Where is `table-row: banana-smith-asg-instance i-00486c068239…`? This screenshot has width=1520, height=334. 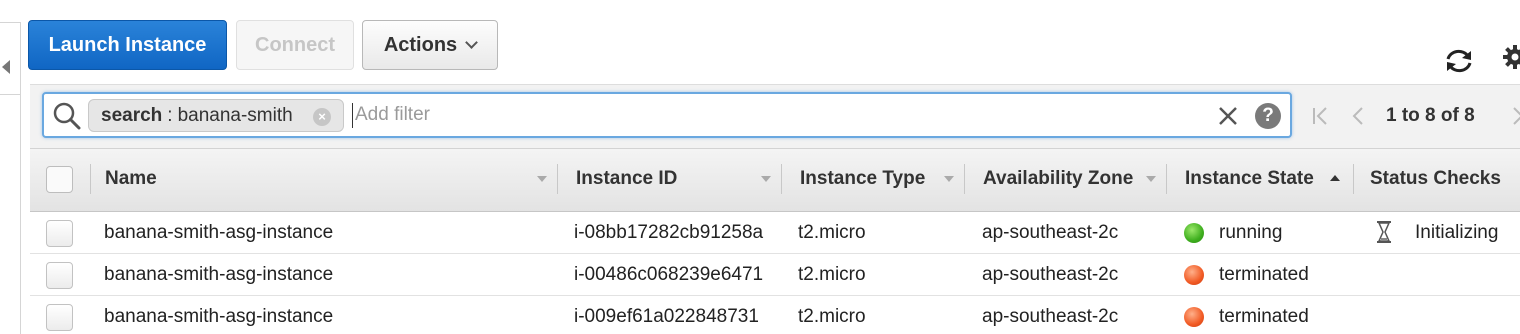 table-row: banana-smith-asg-instance i-00486c068239… is located at coordinates (775, 275).